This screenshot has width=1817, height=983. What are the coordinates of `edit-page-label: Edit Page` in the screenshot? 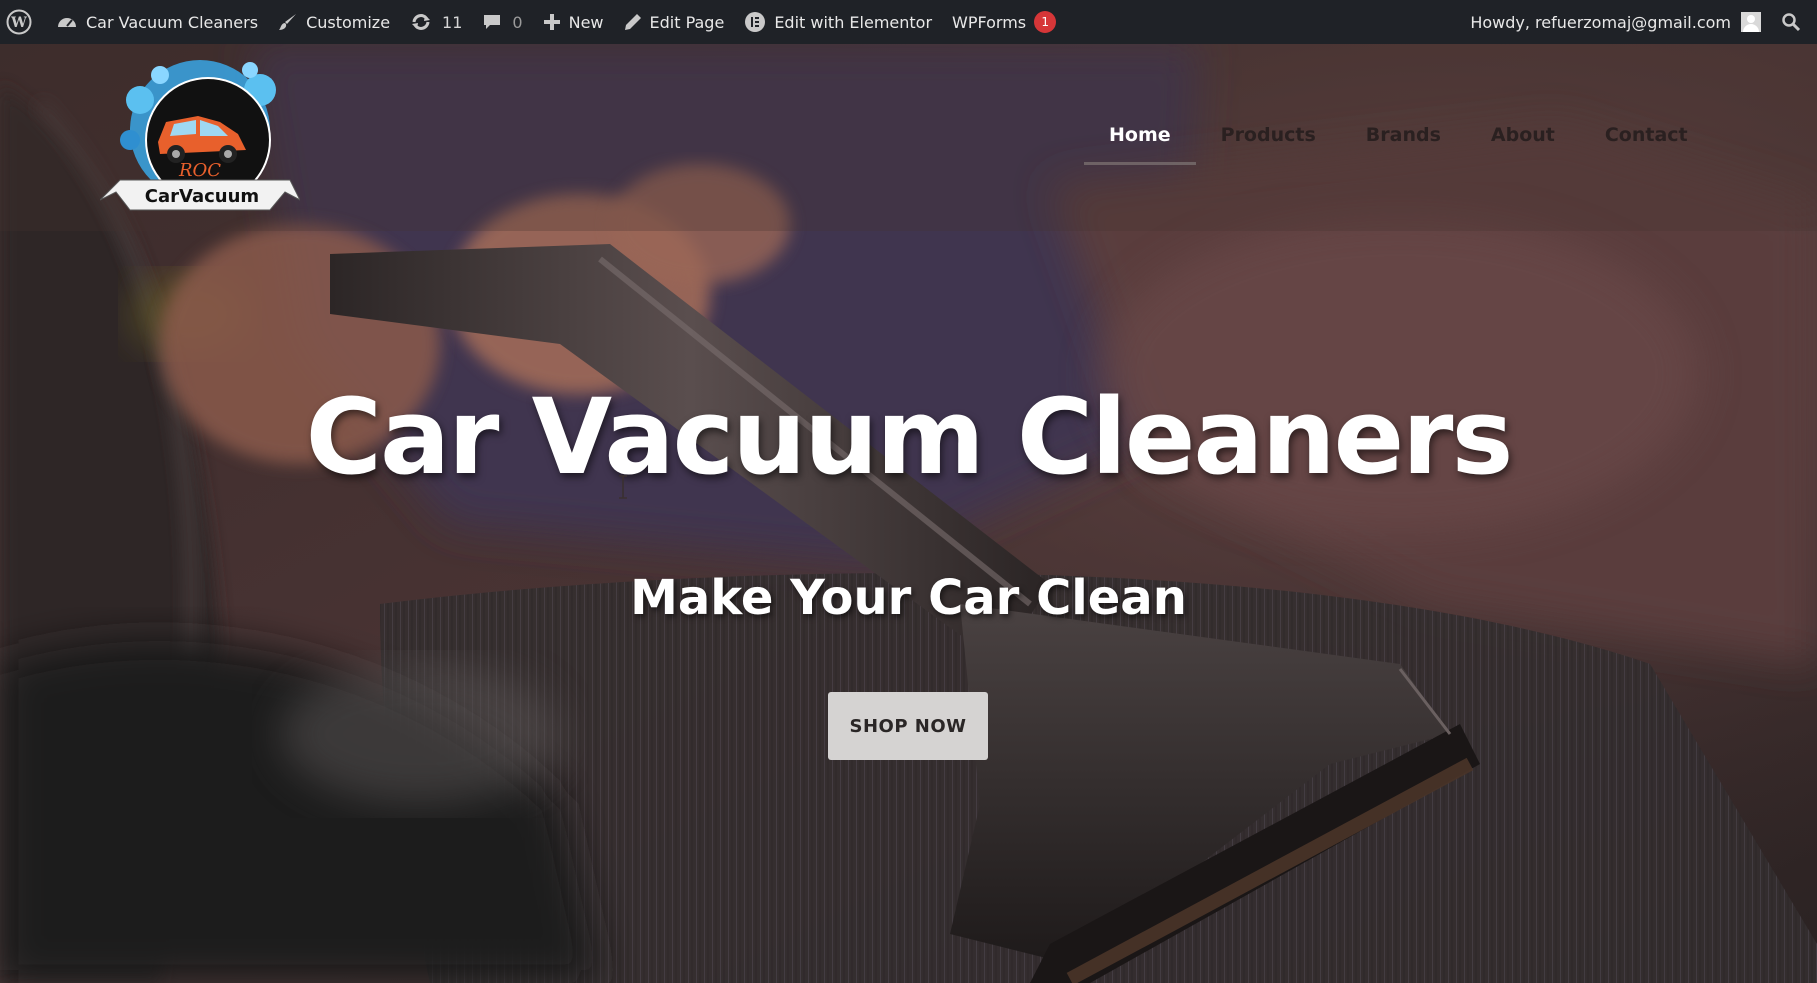 It's located at (687, 22).